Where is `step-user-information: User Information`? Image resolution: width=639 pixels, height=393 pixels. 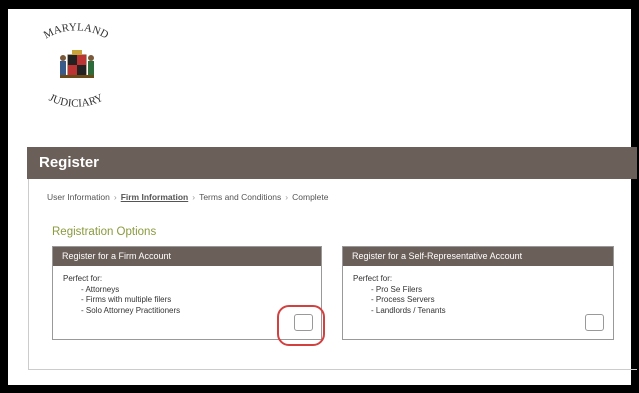 step-user-information: User Information is located at coordinates (78, 197).